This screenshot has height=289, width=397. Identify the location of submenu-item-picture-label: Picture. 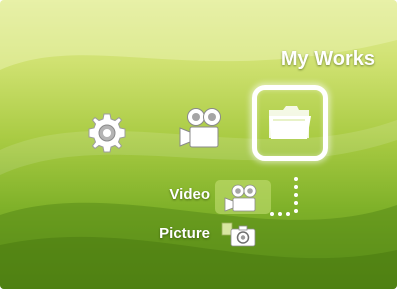
(184, 233).